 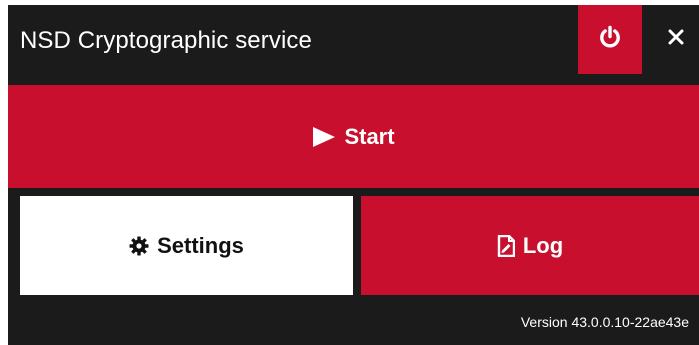 I want to click on close-icon, so click(x=676, y=39).